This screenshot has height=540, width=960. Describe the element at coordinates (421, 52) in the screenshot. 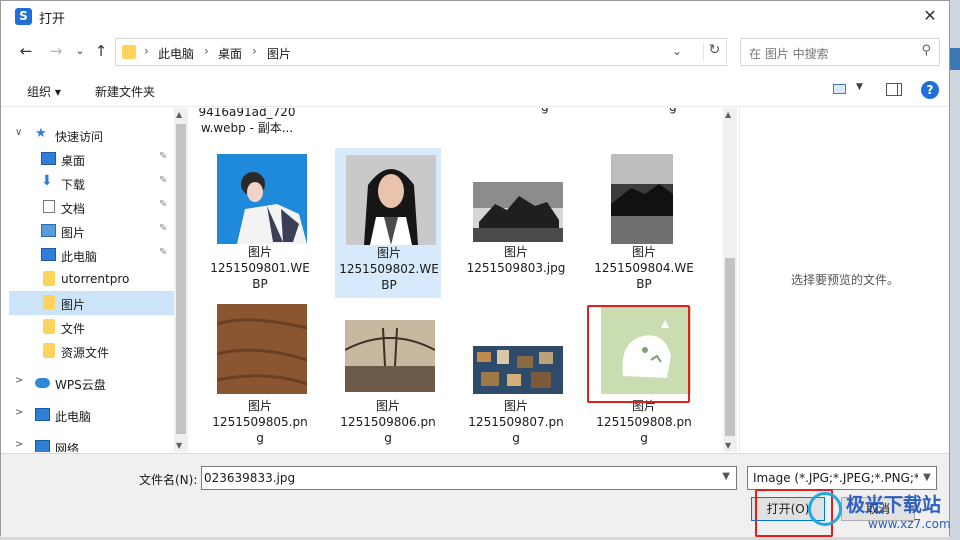

I see `address-bar: › 此电脑 › 桌面 › 图片 ⌄ ↻` at that location.